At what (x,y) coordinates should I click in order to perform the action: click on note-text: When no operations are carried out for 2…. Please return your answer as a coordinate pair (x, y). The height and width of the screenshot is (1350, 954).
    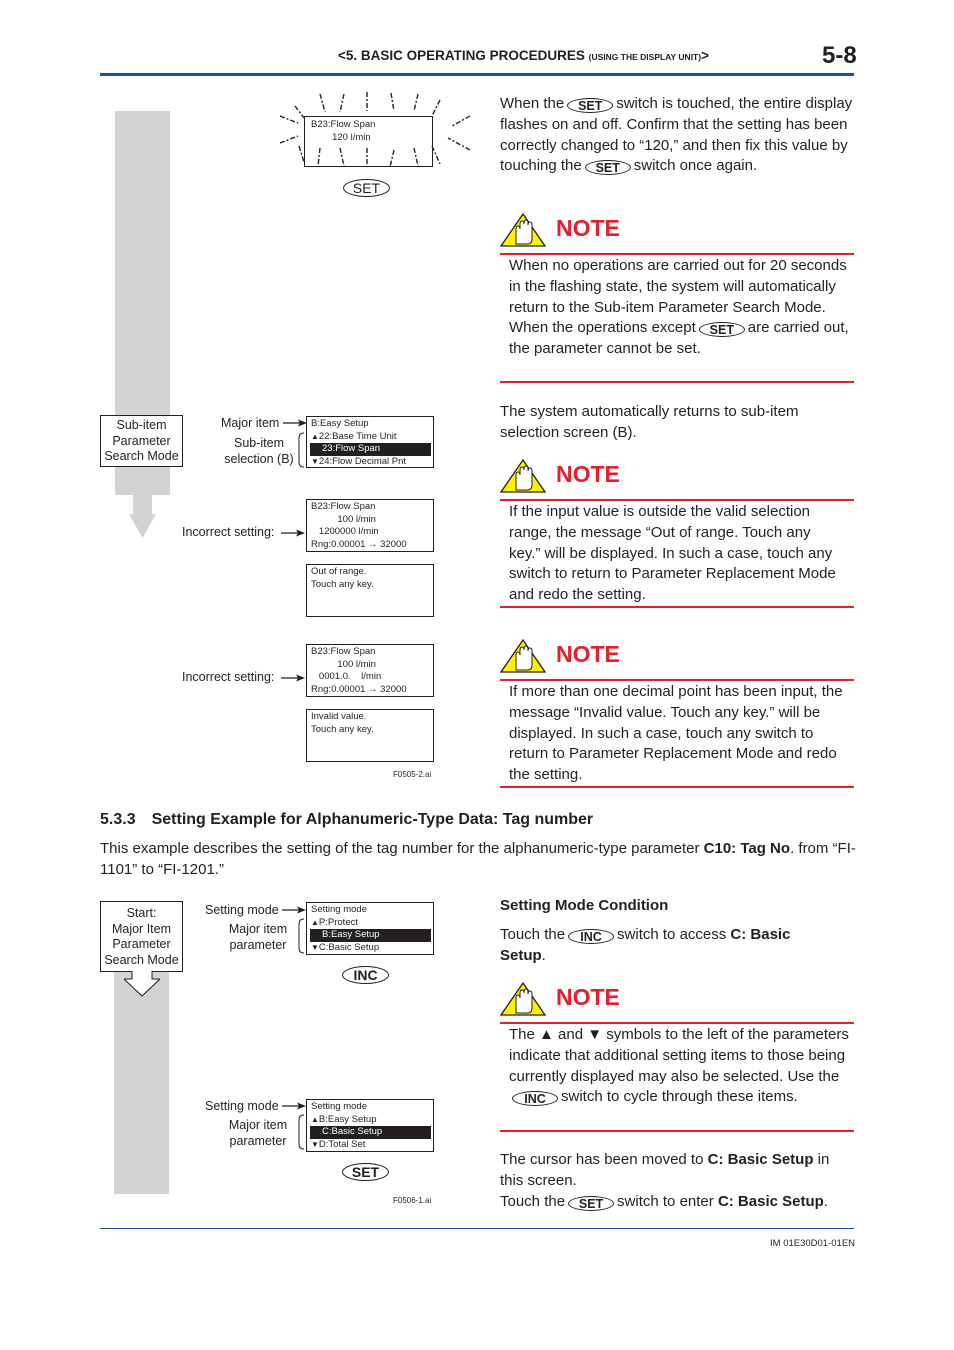
    Looking at the image, I should click on (681, 308).